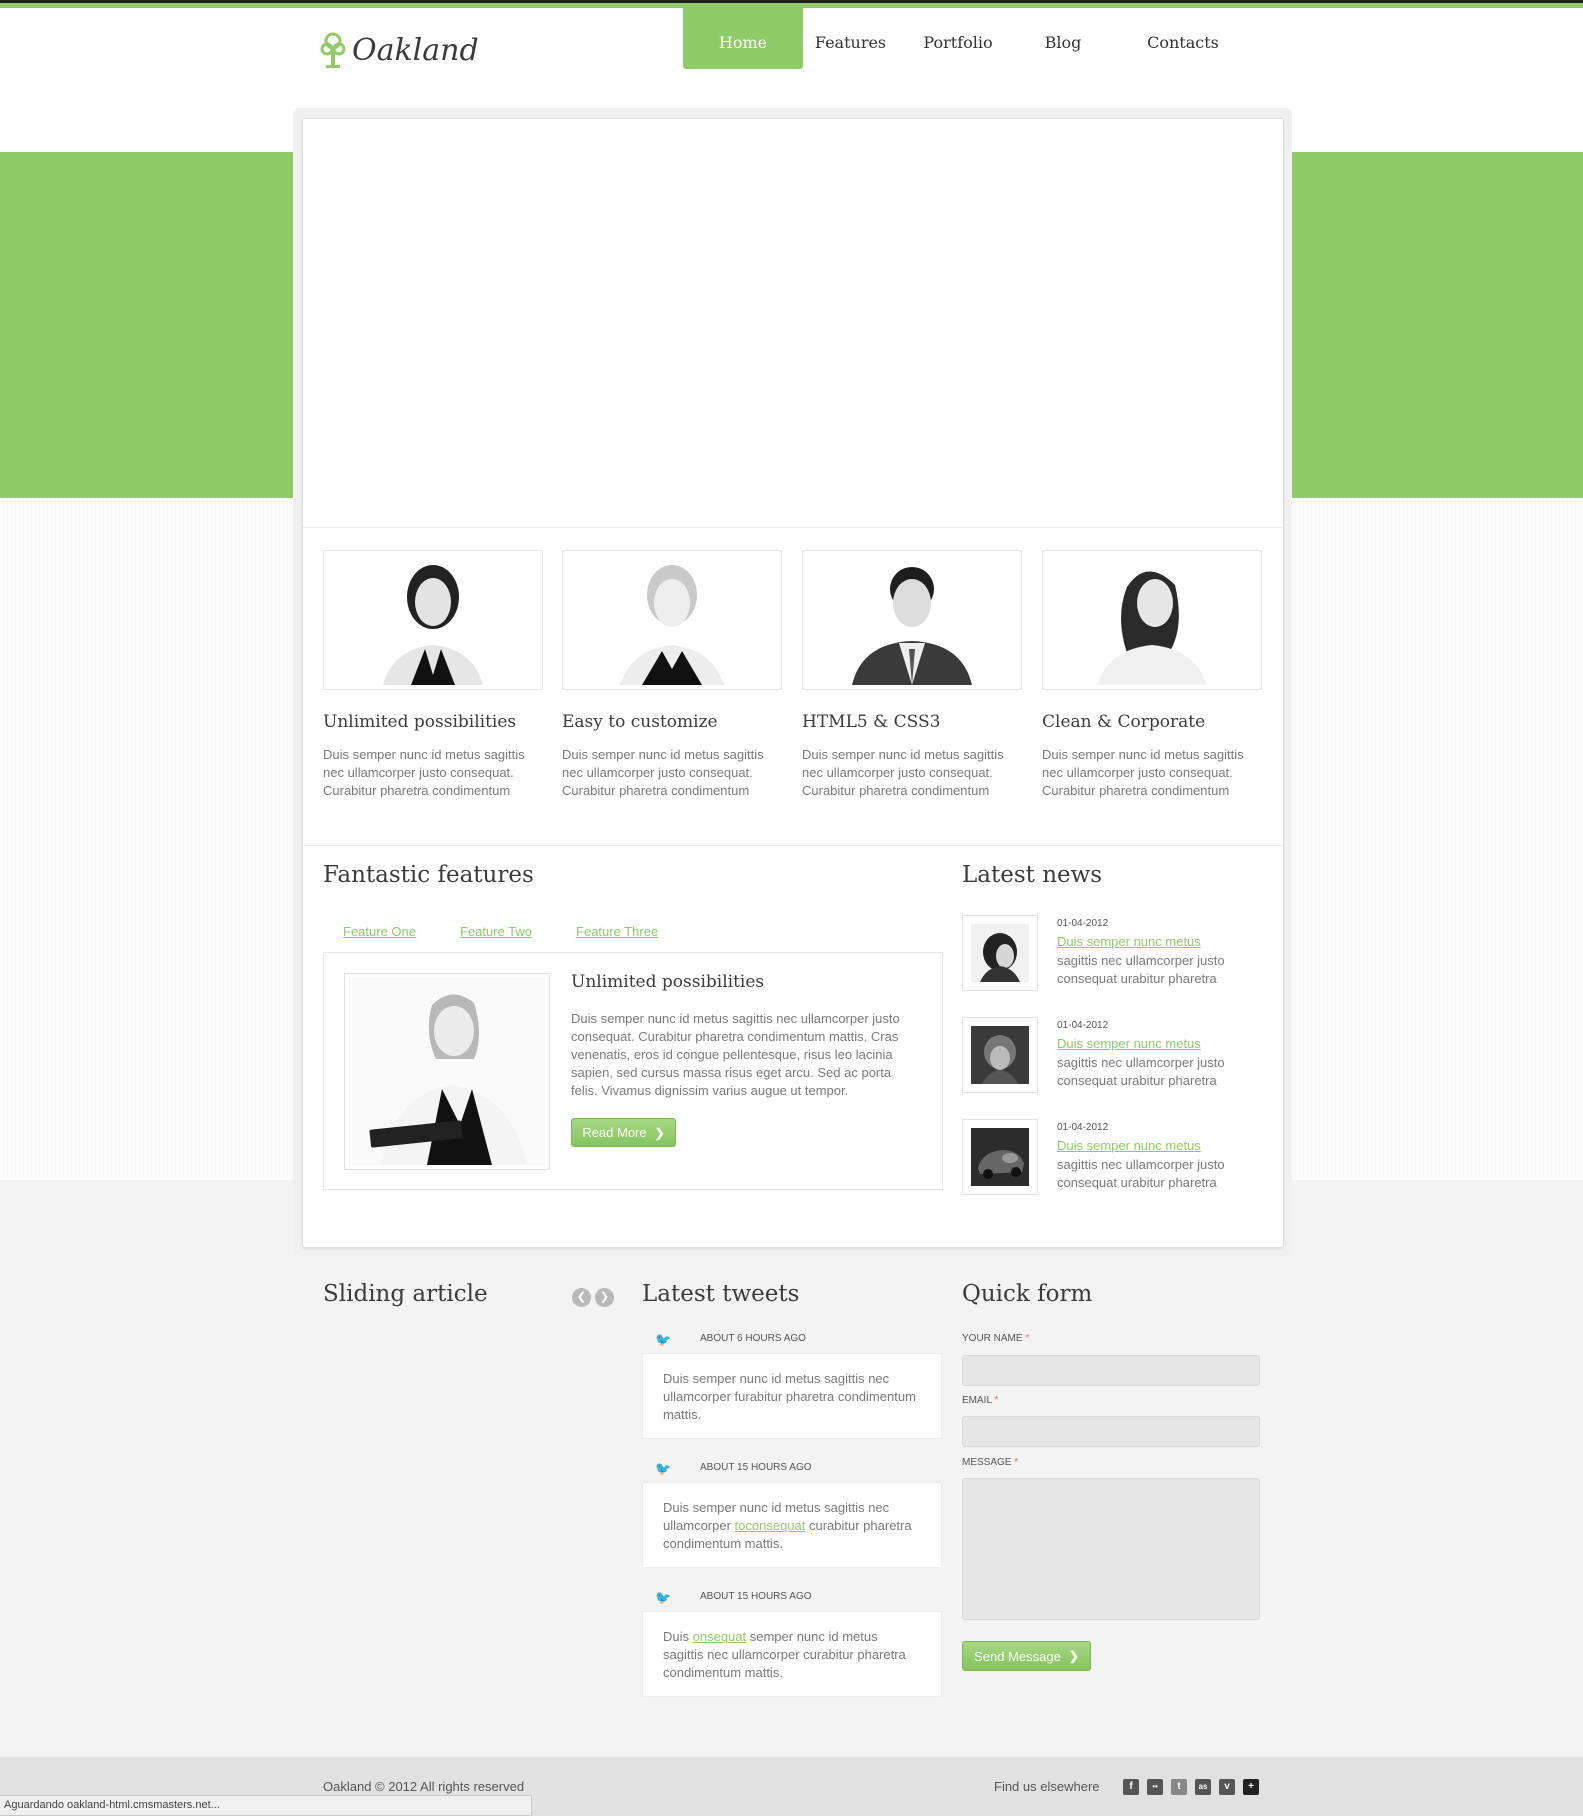 The height and width of the screenshot is (1816, 1583). I want to click on brand-name: Oakland, so click(415, 50).